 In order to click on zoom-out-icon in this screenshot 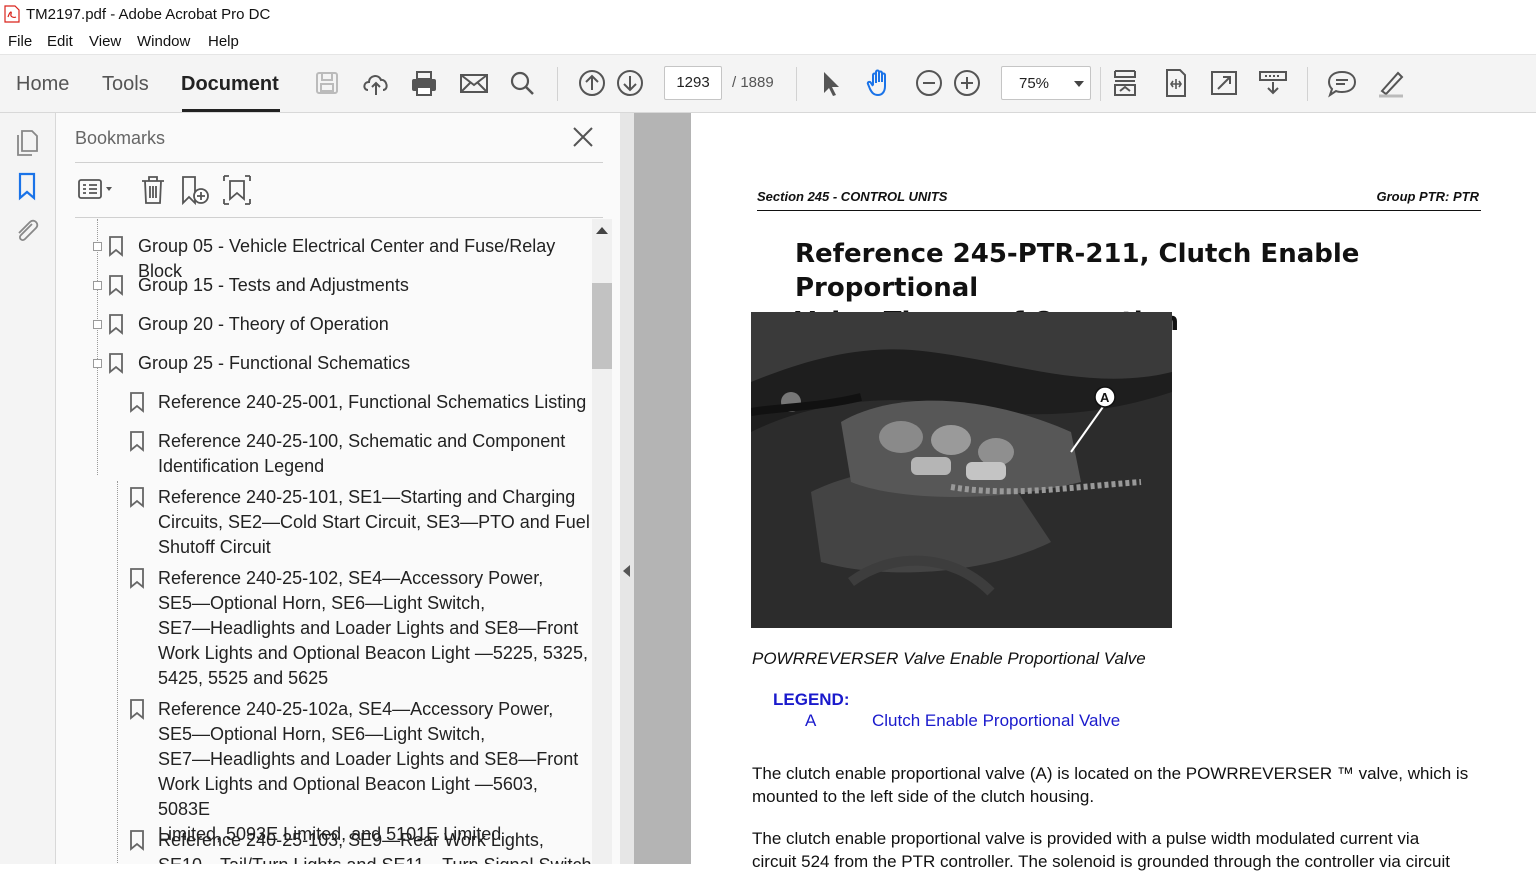, I will do `click(929, 83)`.